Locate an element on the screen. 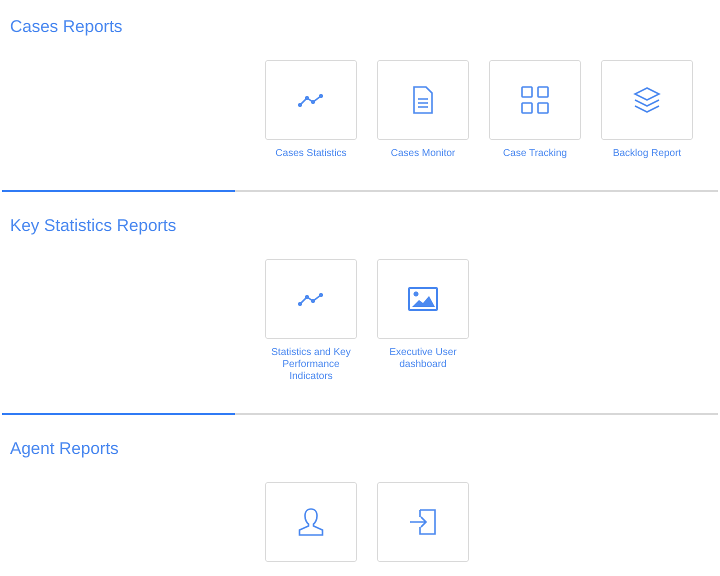 The width and height of the screenshot is (720, 576). report-link: Case Tracking is located at coordinates (535, 154).